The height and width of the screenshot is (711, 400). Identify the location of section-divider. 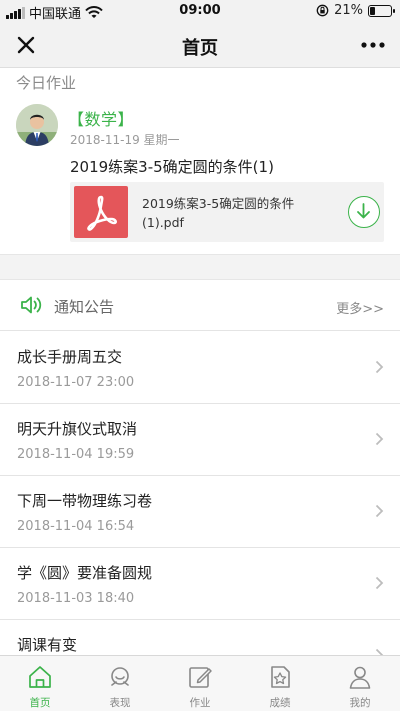
(200, 267).